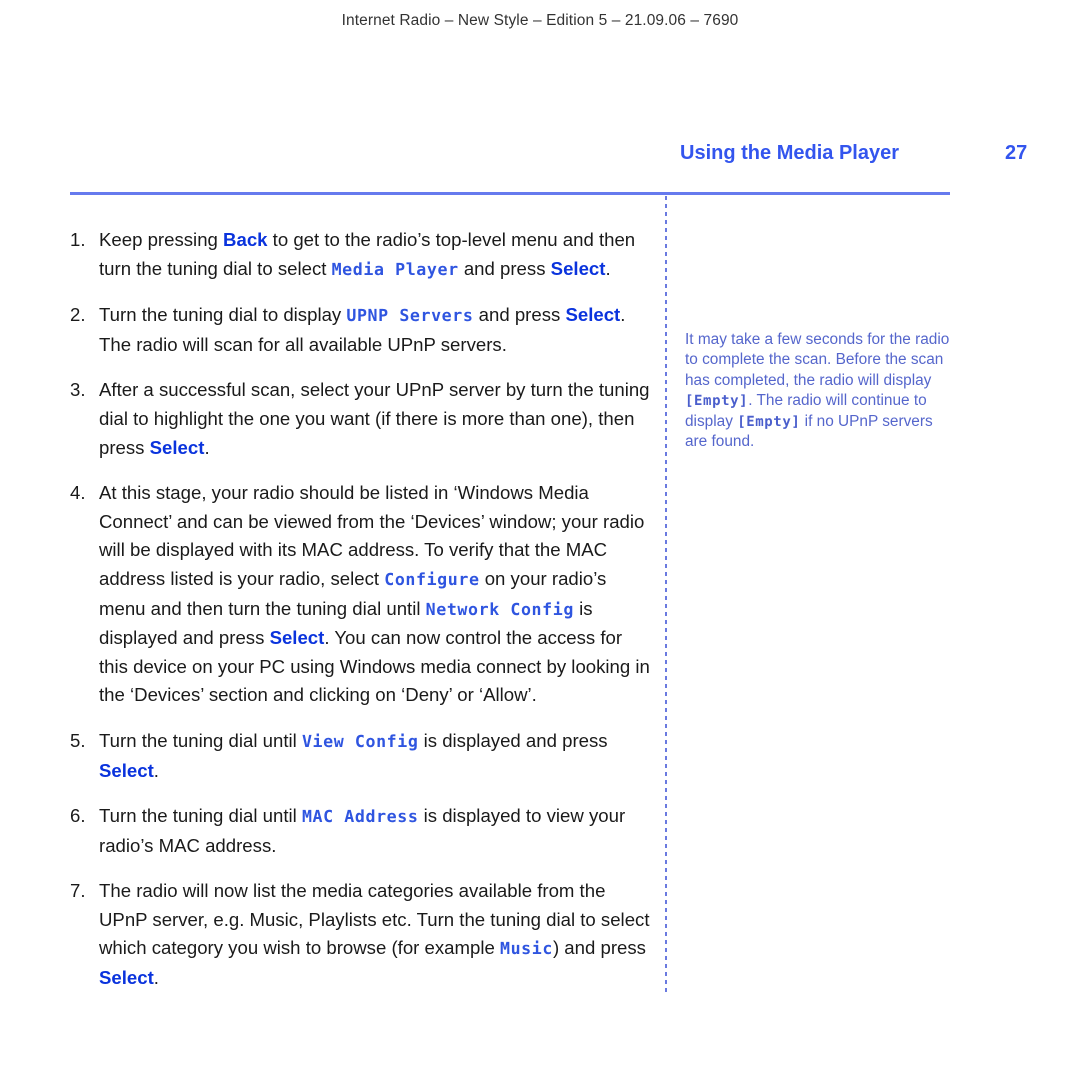 This screenshot has width=1080, height=1068. Describe the element at coordinates (78, 816) in the screenshot. I see `step-number: 6.` at that location.